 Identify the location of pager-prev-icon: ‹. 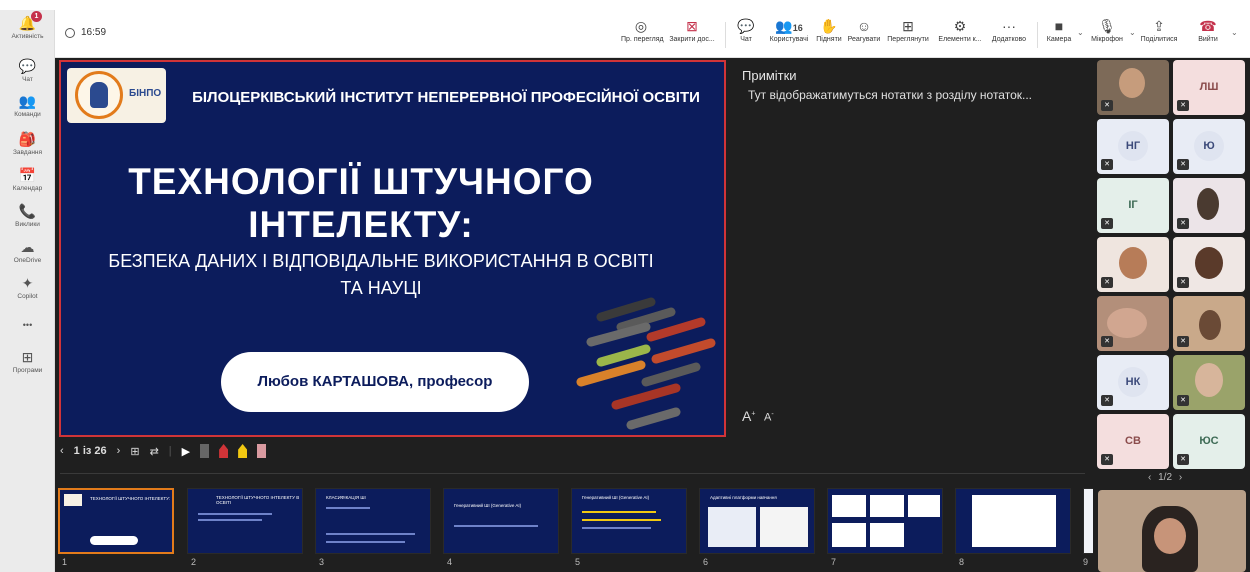
(1149, 477).